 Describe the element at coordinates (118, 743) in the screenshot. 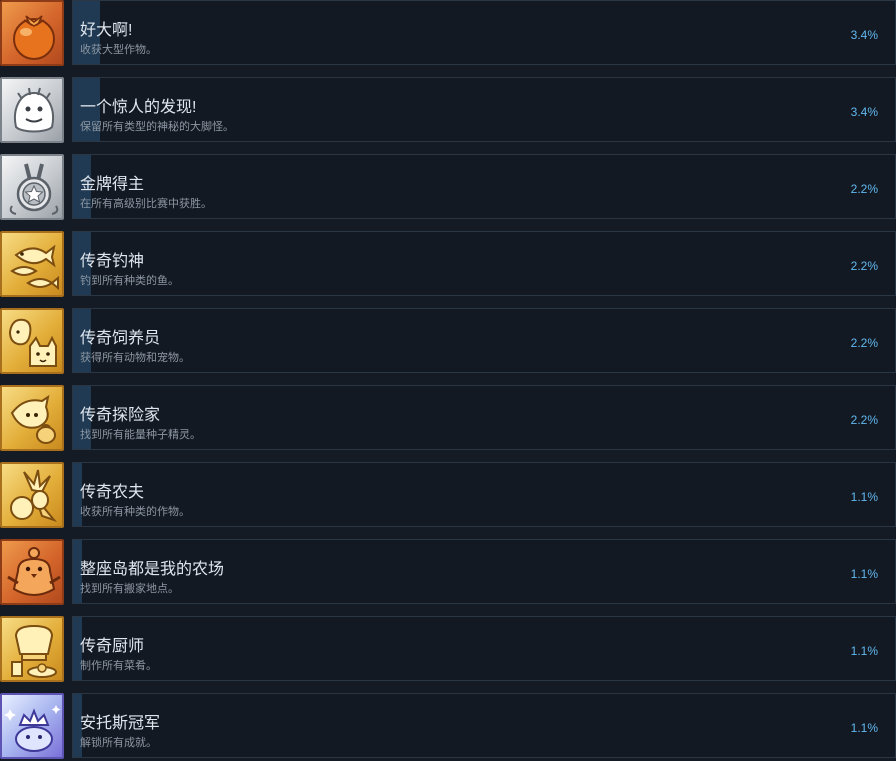

I see `achievement-description: 解锁所有成就。` at that location.